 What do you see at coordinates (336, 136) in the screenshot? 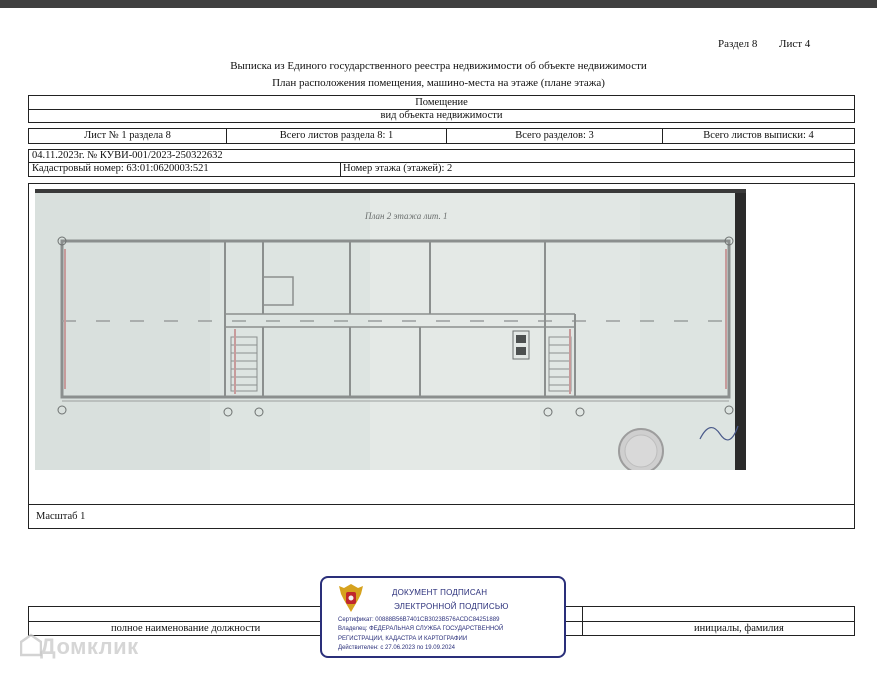
I see `total-sheets-section: Всего листов раздела 8: 1` at bounding box center [336, 136].